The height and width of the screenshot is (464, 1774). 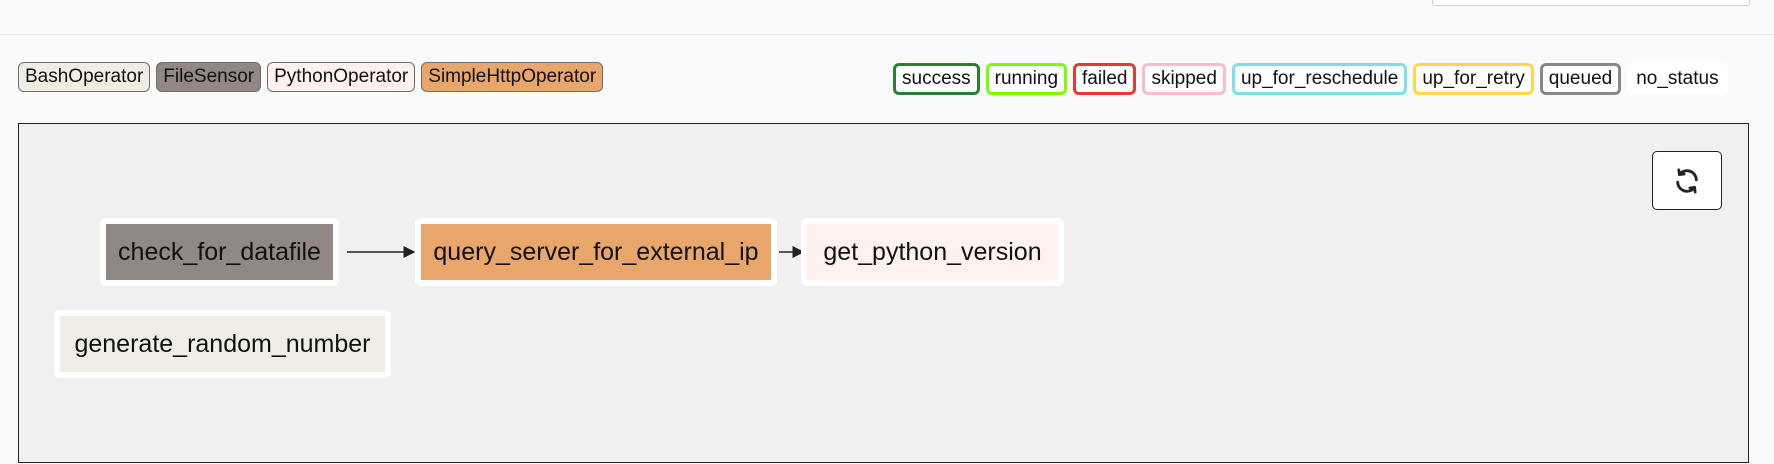 What do you see at coordinates (1473, 79) in the screenshot?
I see `status-badge-up-for-retry: up_for_retry` at bounding box center [1473, 79].